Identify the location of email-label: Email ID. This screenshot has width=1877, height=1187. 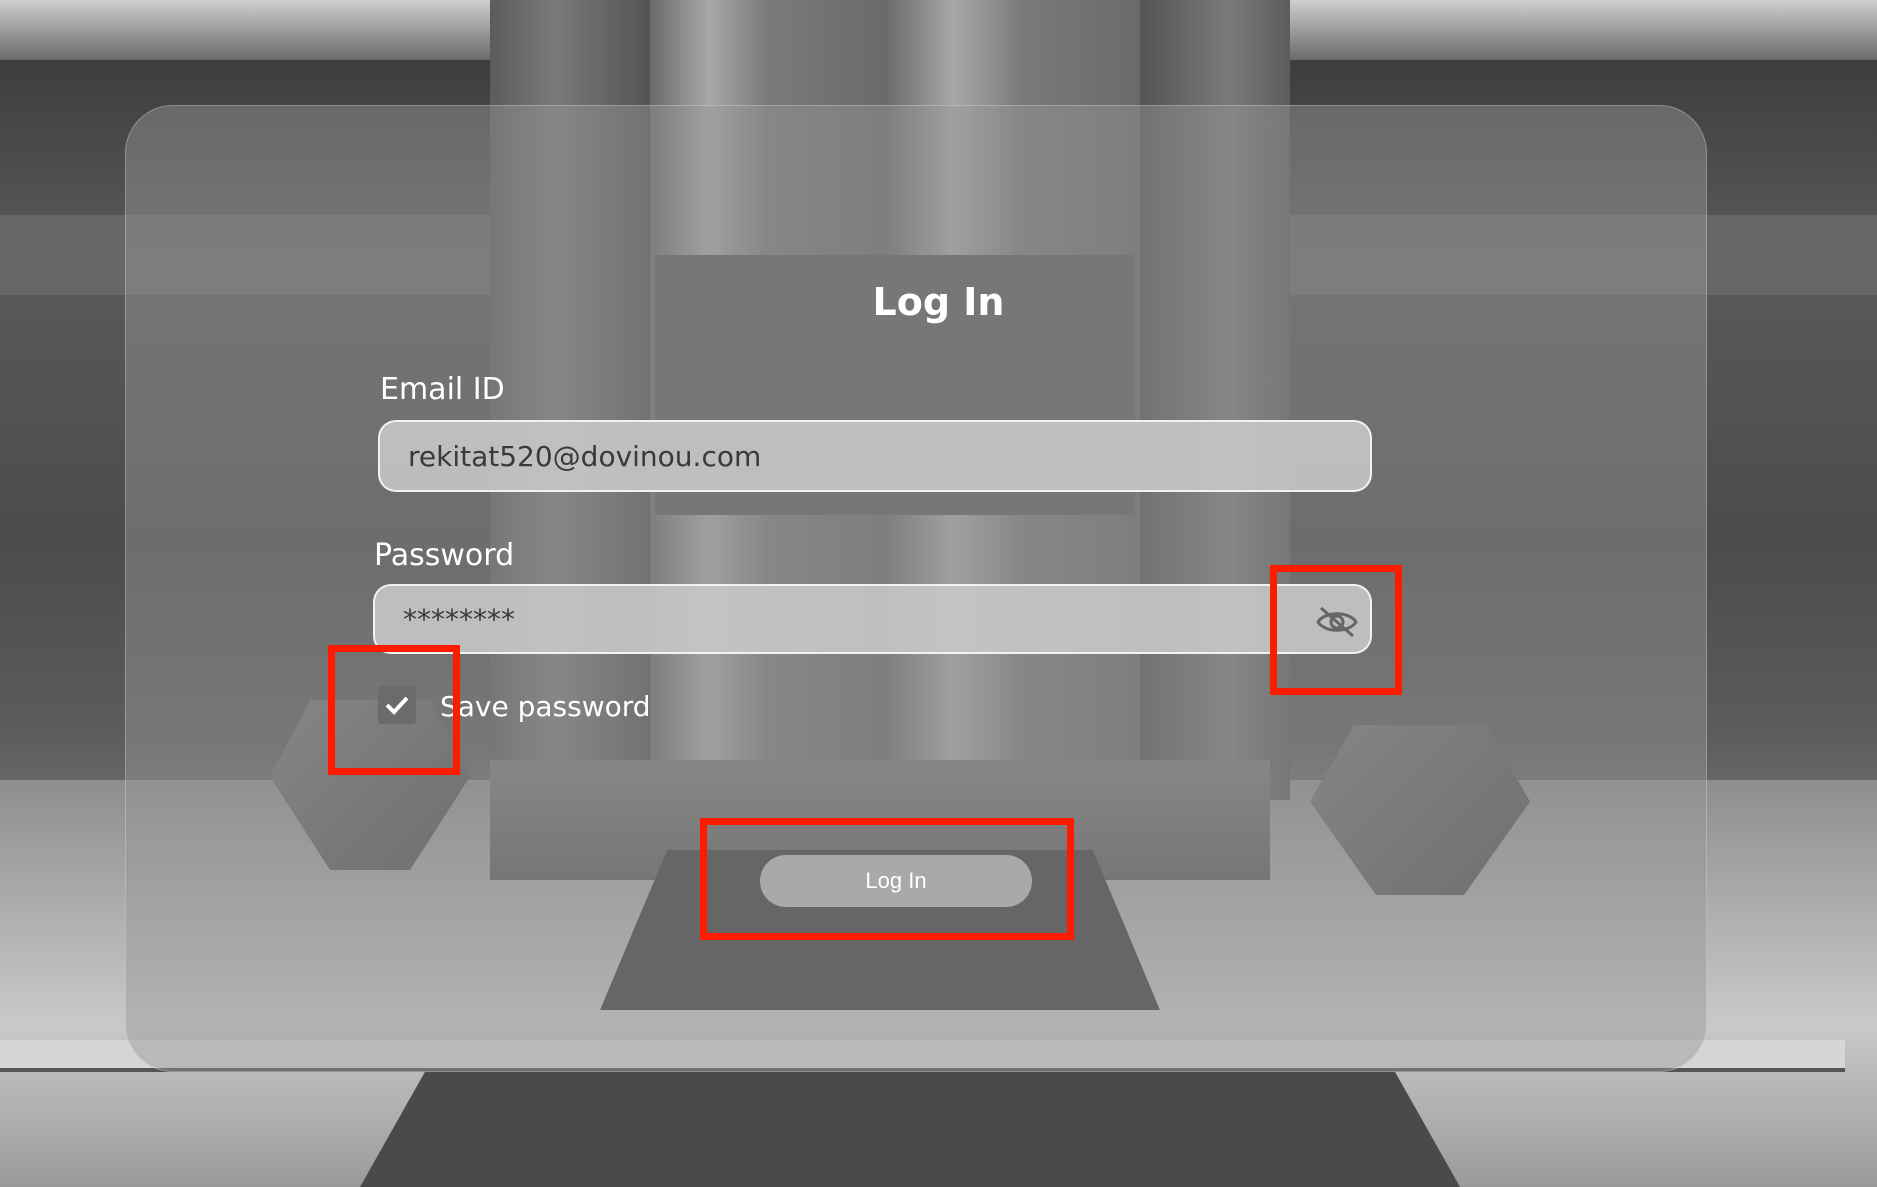
(442, 389).